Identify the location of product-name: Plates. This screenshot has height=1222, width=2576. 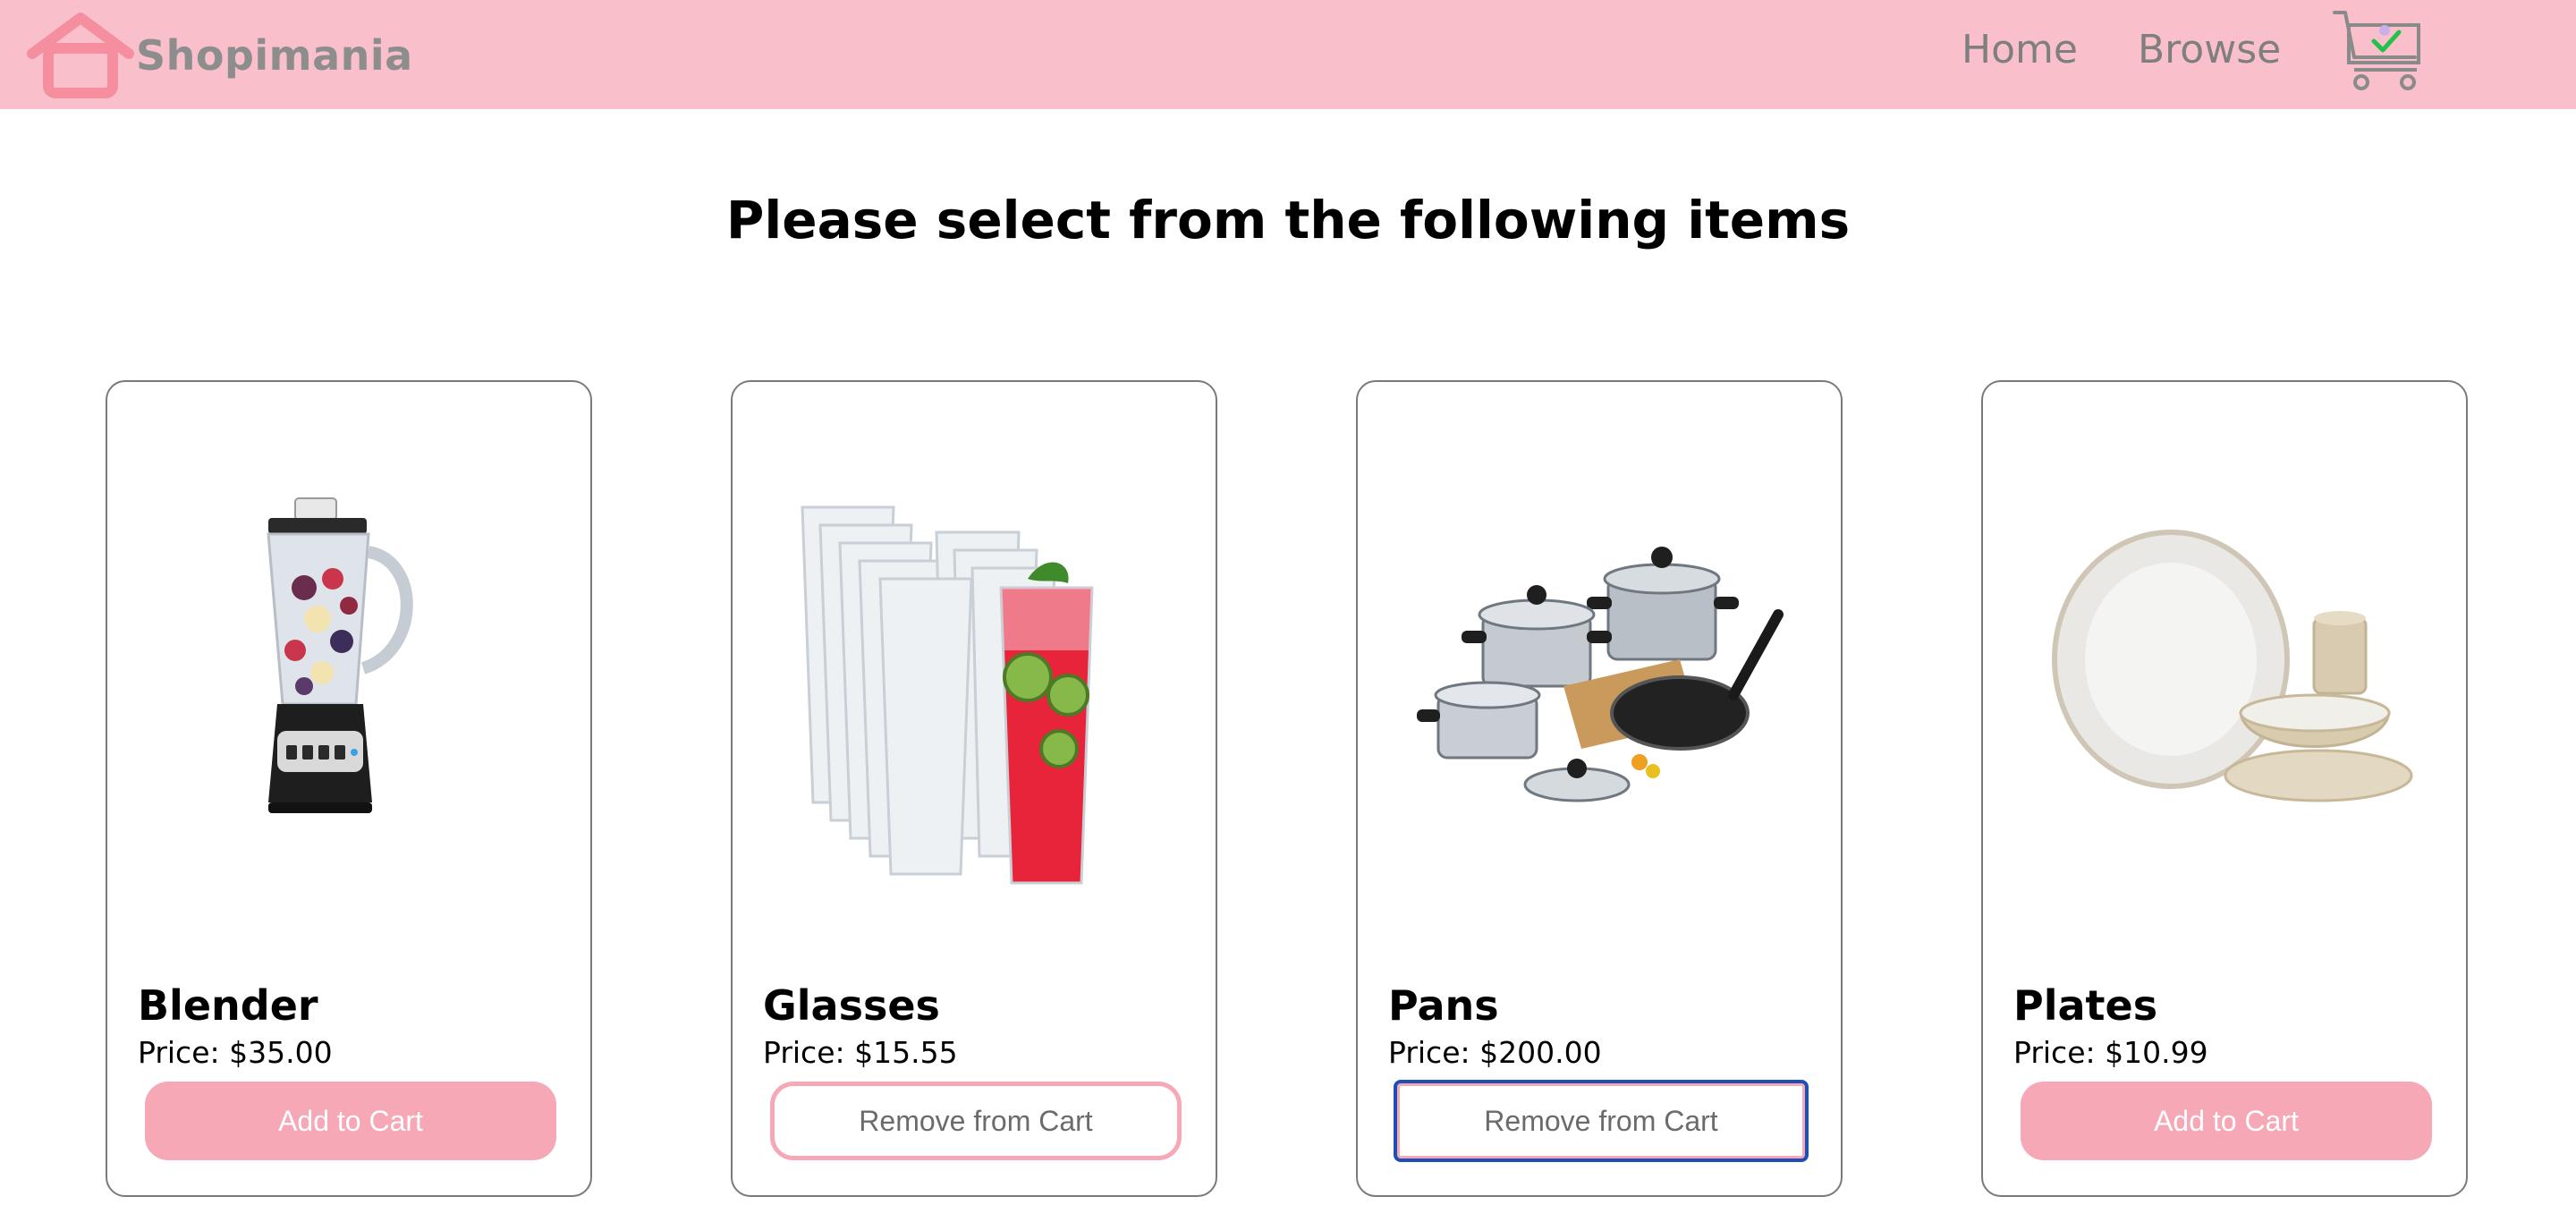
(2085, 1005).